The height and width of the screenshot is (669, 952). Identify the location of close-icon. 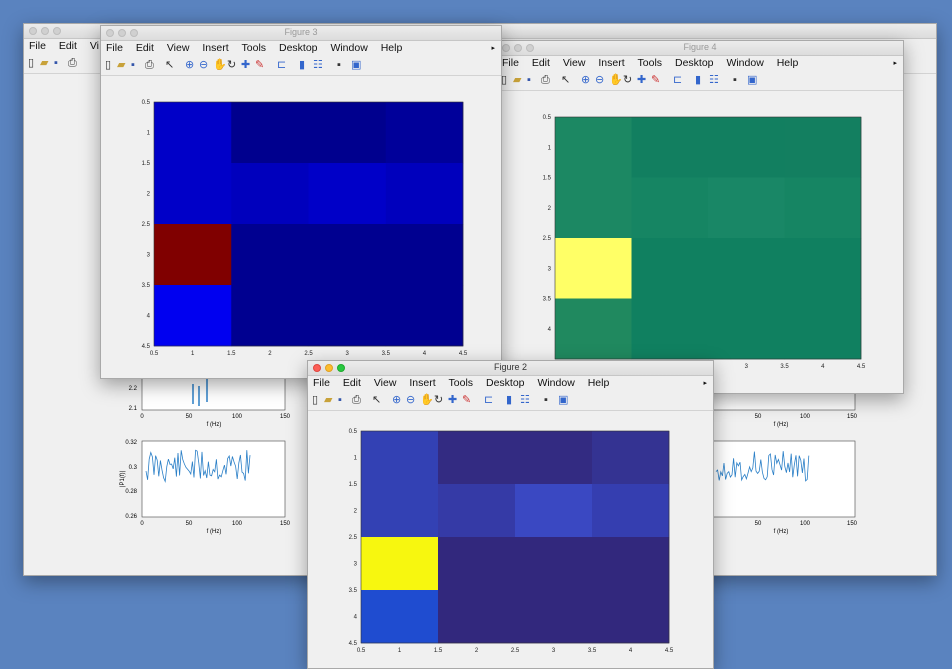
(33, 31).